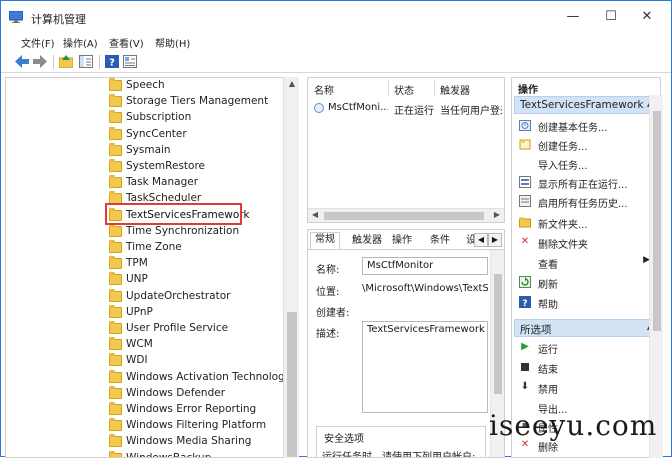  I want to click on tree-item: TPM, so click(201, 264).